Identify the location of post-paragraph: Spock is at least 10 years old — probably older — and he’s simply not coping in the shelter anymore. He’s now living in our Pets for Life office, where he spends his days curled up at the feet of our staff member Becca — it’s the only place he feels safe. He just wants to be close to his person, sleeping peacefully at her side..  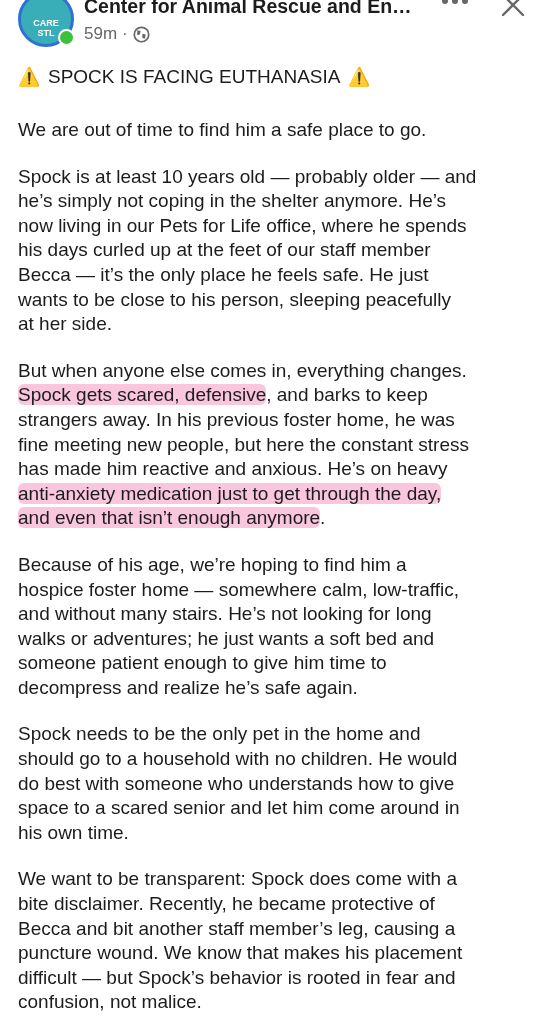
(248, 250).